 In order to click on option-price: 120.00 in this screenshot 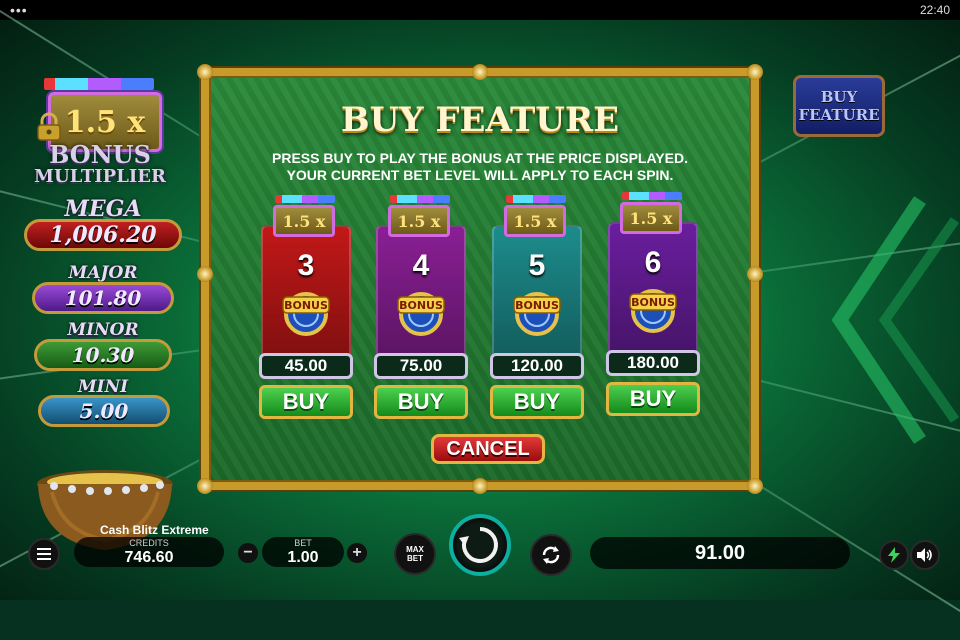, I will do `click(537, 366)`.